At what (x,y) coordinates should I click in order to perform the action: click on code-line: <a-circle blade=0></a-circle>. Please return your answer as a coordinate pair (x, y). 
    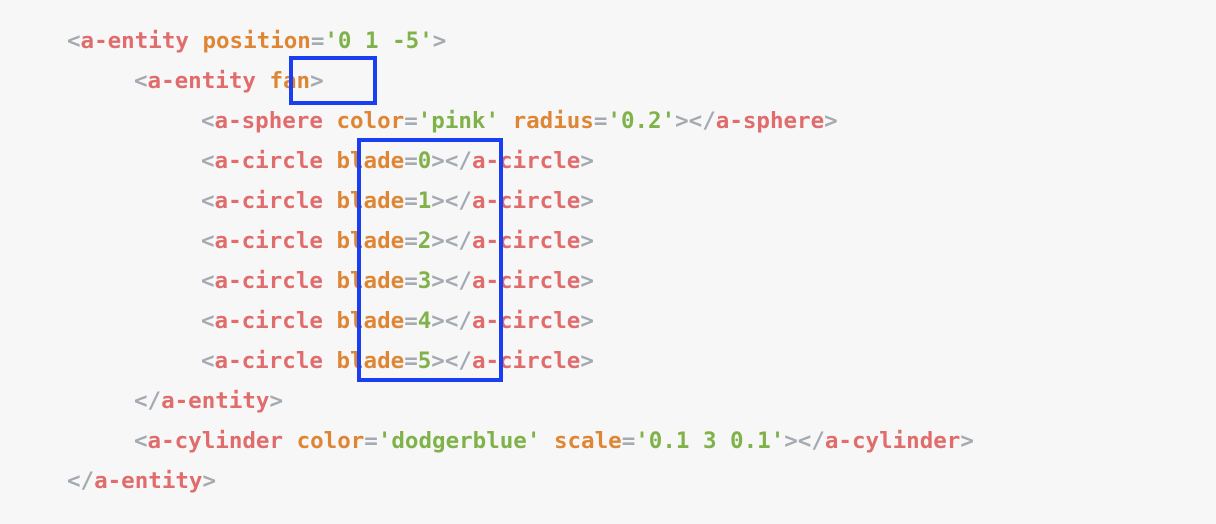
    Looking at the image, I should click on (397, 161).